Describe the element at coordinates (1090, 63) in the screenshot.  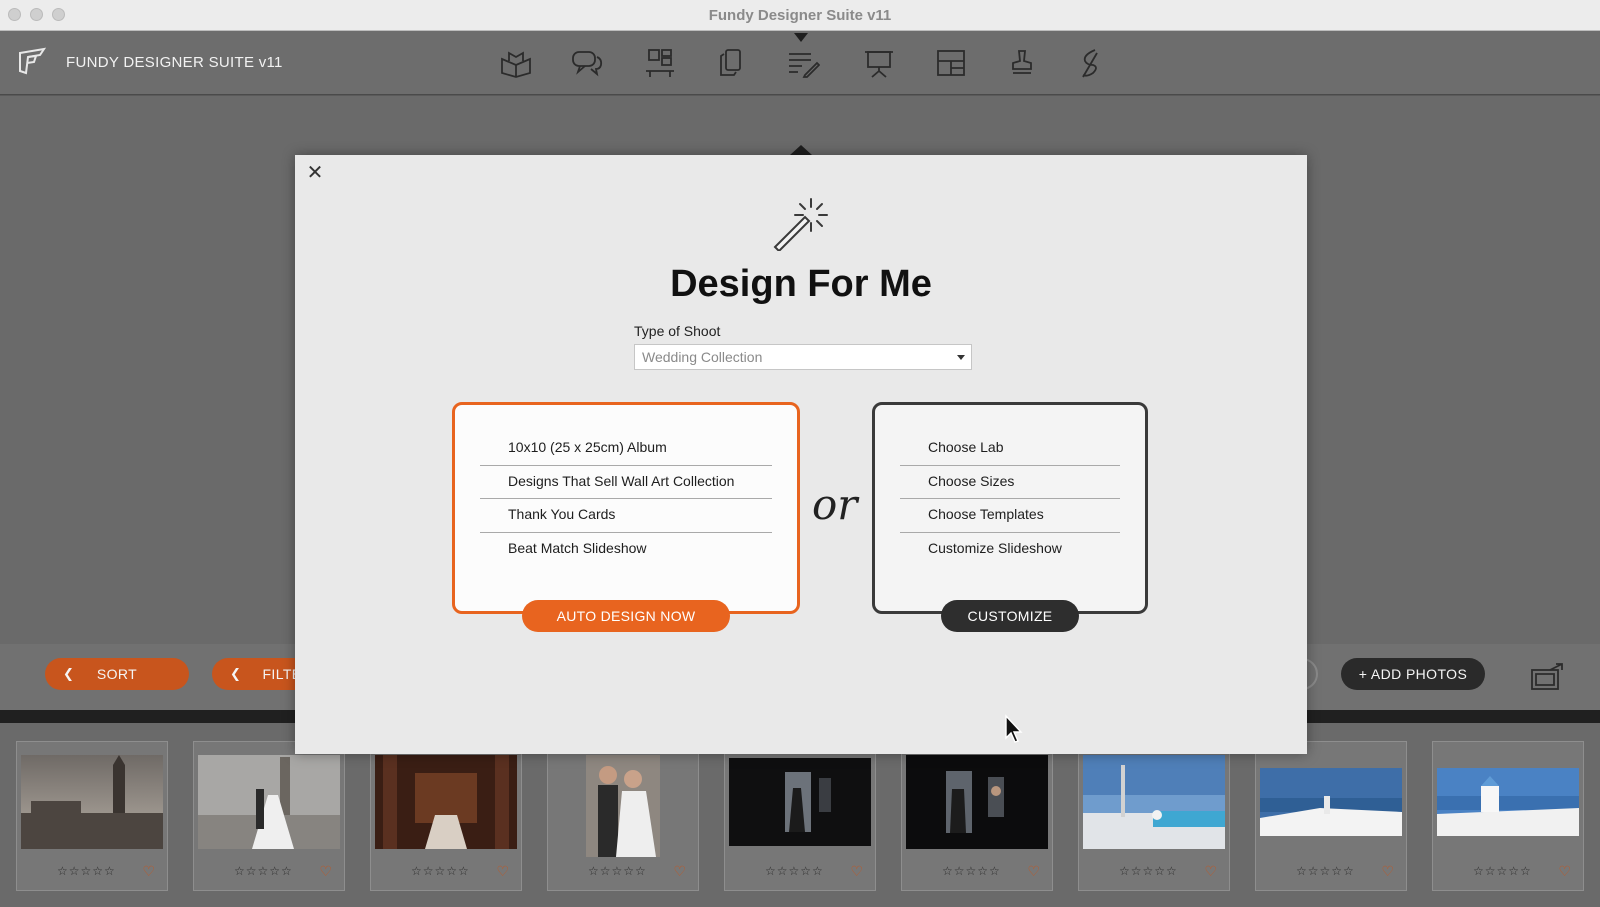
I see `signature-icon` at that location.